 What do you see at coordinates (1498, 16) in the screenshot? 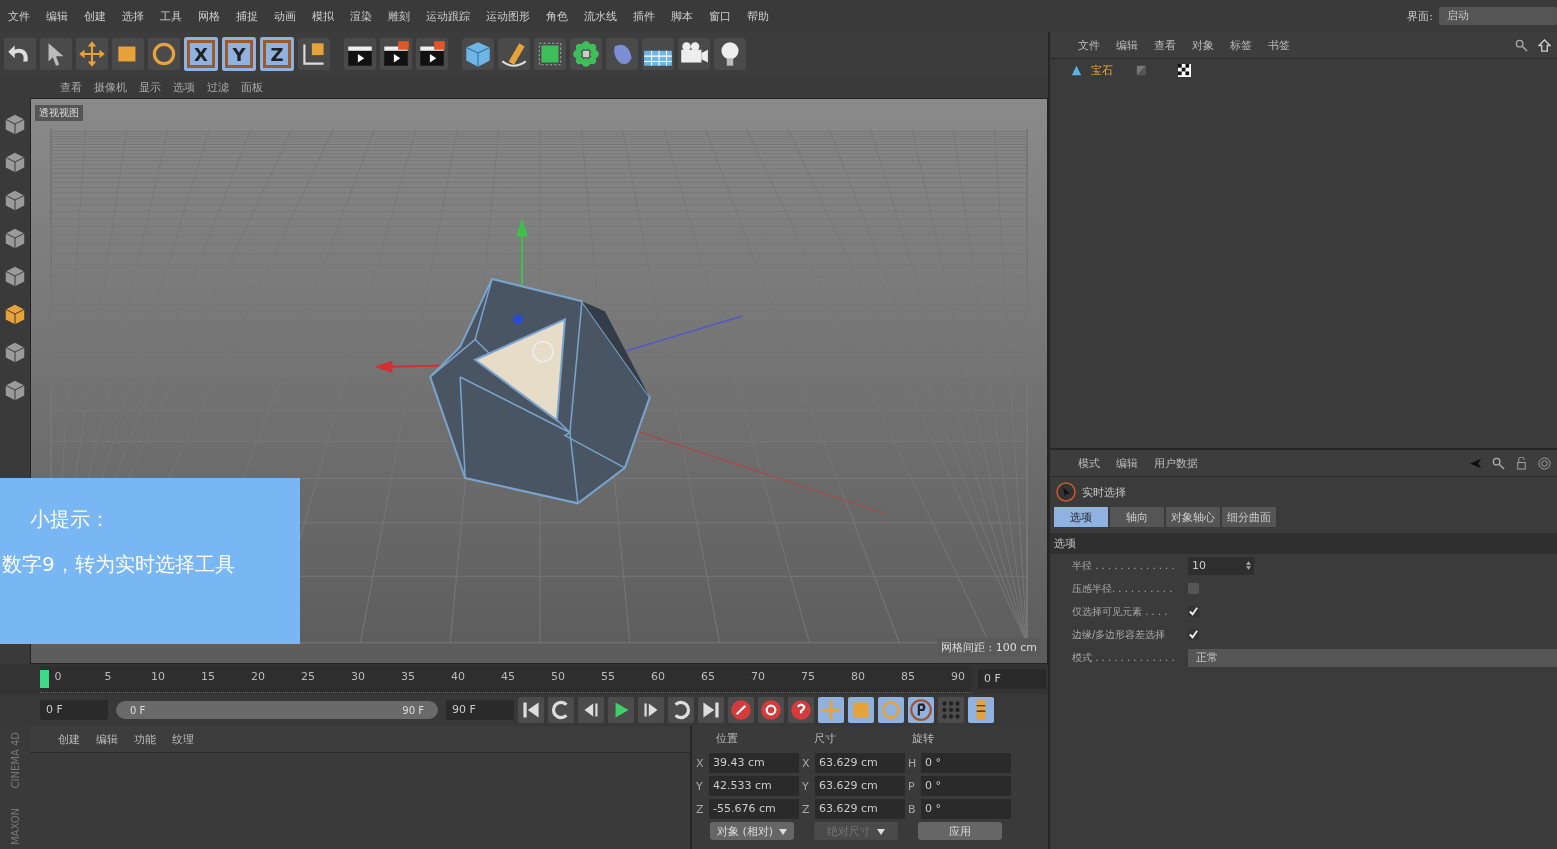
I see `layout-dropdown: 启动` at bounding box center [1498, 16].